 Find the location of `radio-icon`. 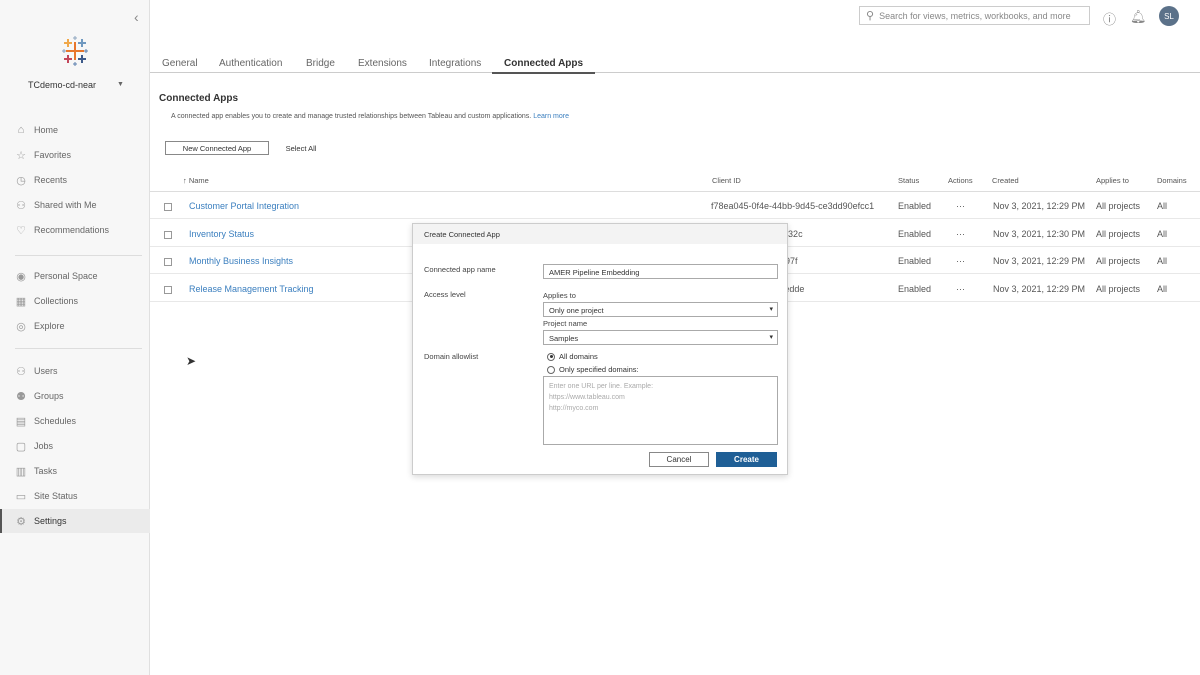

radio-icon is located at coordinates (551, 369).